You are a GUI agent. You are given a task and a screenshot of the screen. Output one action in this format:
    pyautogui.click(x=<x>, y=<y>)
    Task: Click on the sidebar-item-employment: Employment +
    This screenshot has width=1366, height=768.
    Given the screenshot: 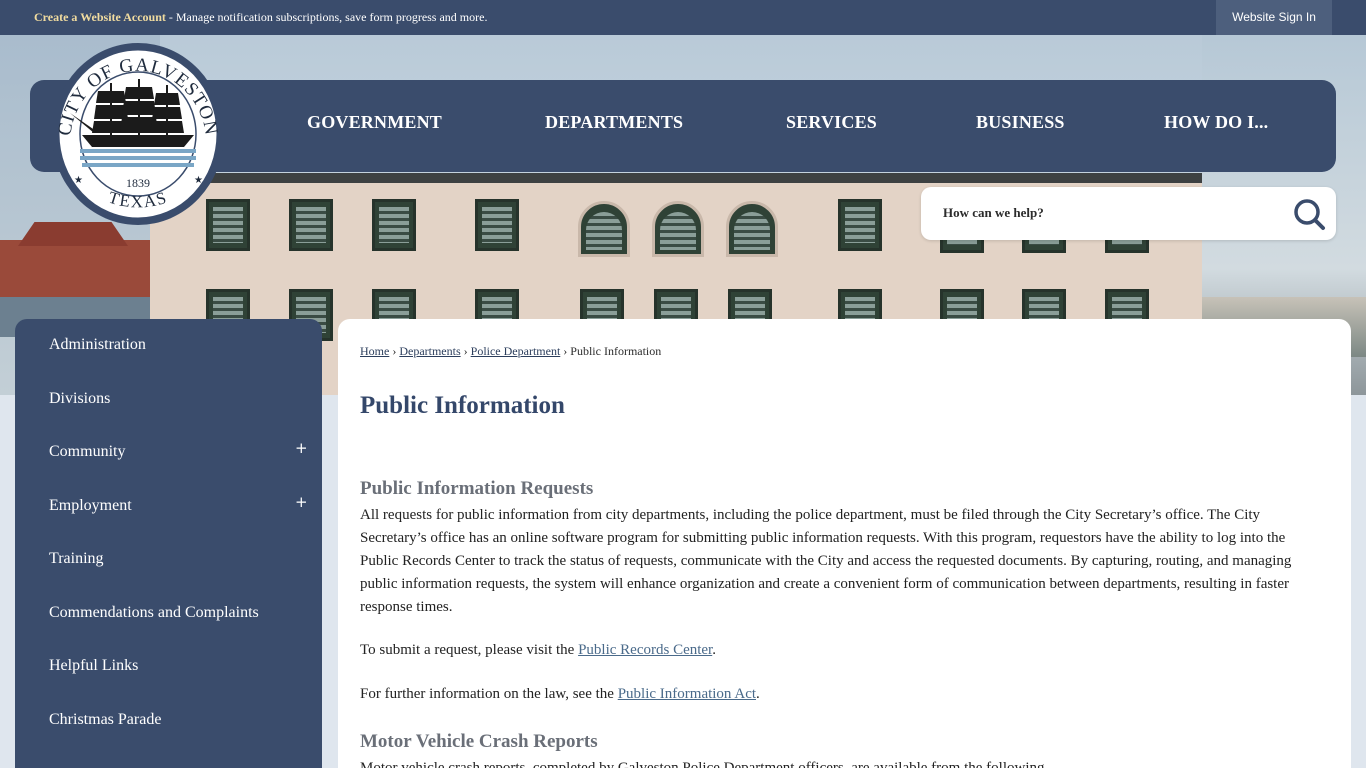 What is the action you would take?
    pyautogui.click(x=168, y=506)
    